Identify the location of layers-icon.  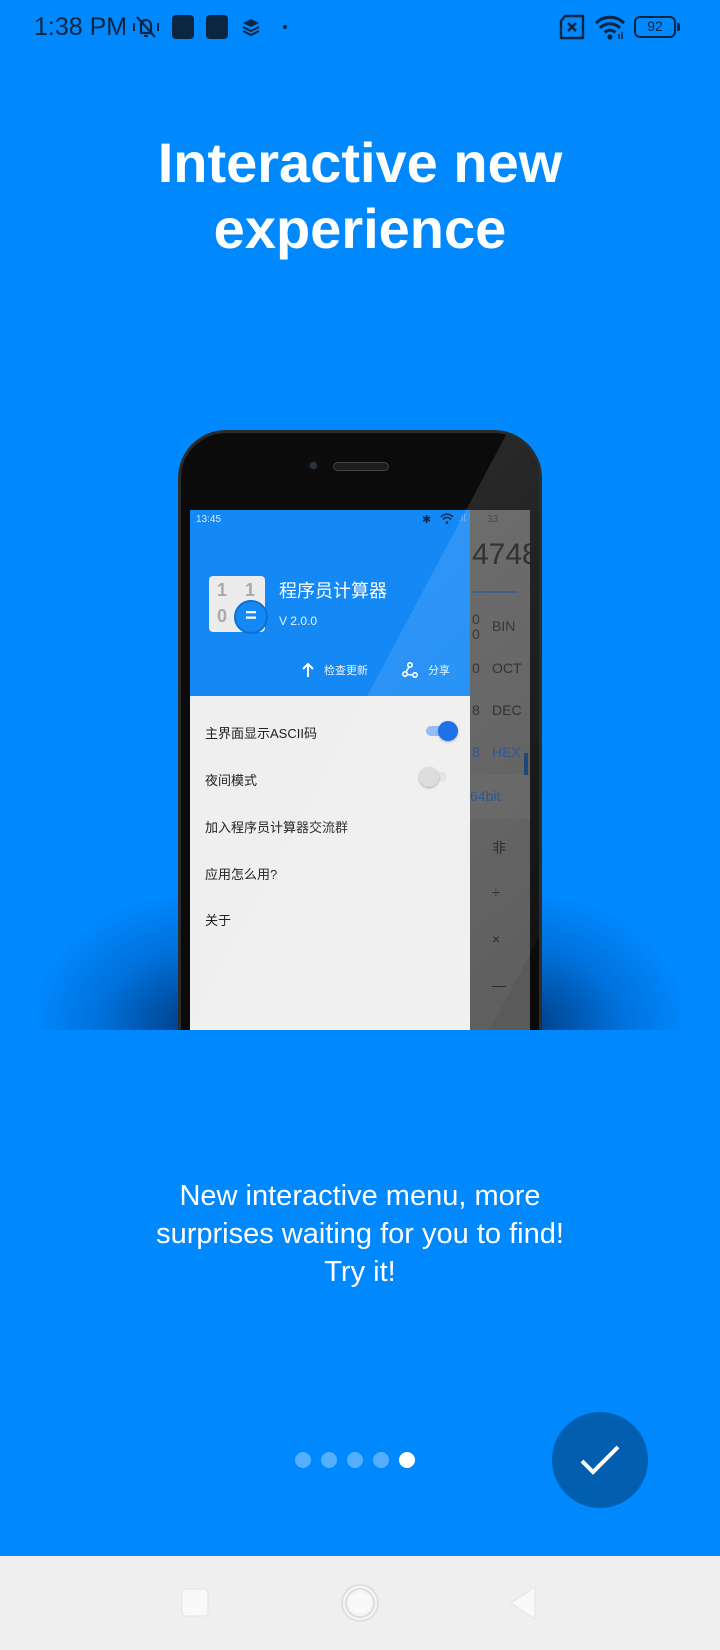
(251, 28).